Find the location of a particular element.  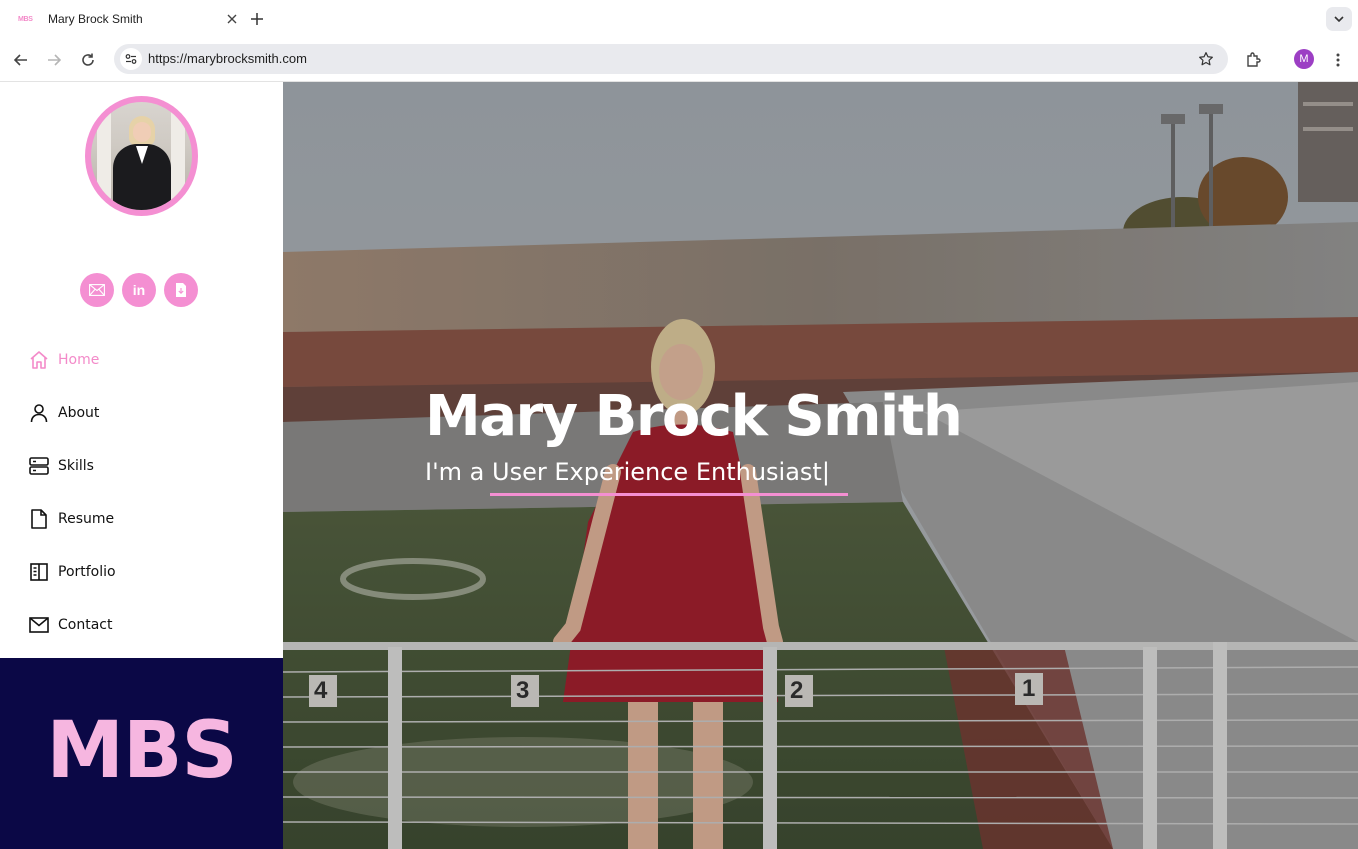

back-arrow-icon is located at coordinates (21, 60).